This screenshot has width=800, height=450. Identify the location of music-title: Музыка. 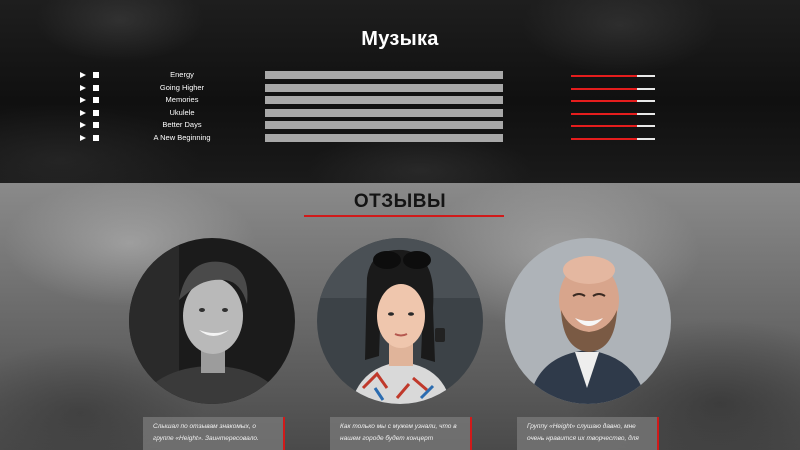
(400, 39).